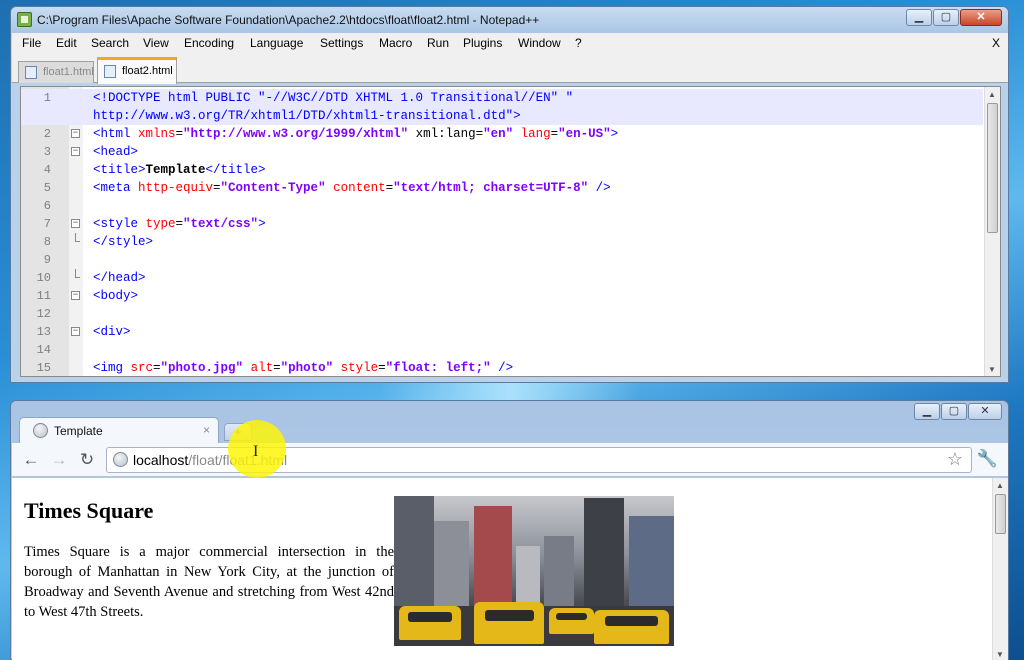  I want to click on code-text: <head>, so click(115, 152).